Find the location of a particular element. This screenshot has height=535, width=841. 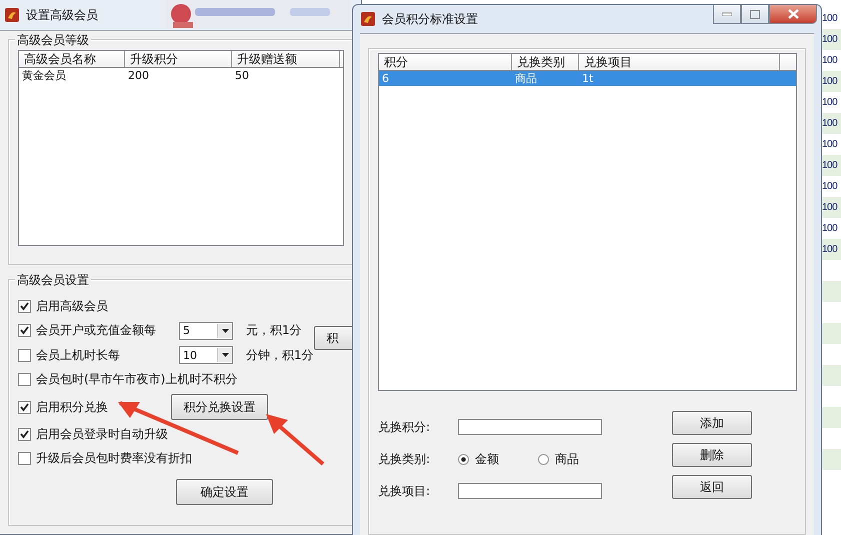

radio-label: 商品 is located at coordinates (567, 459).